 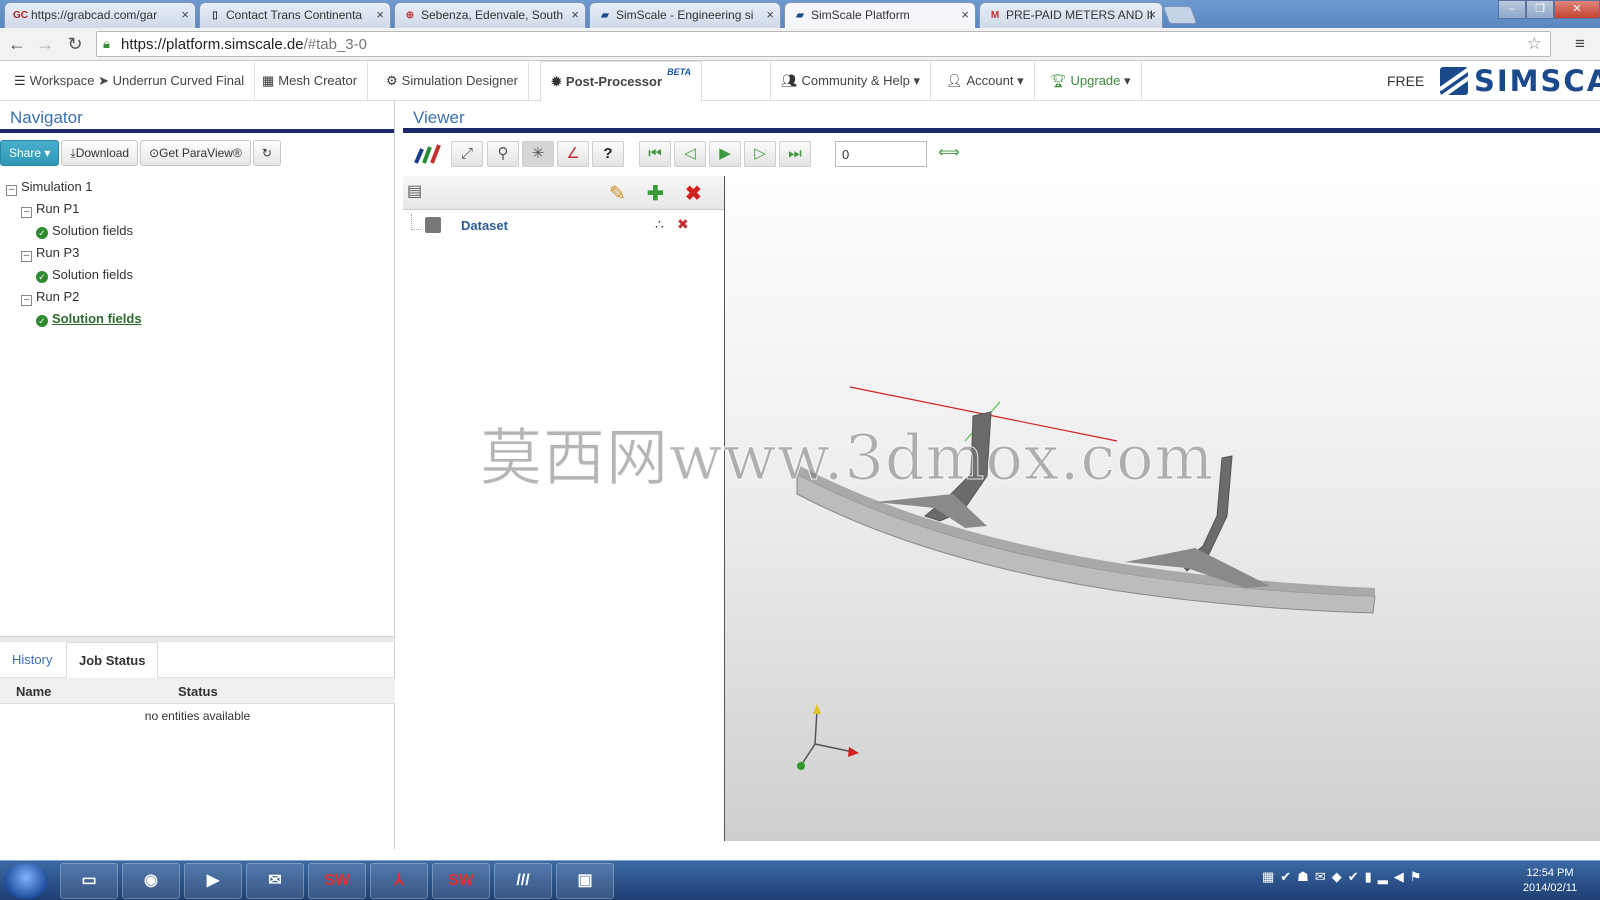 What do you see at coordinates (655, 154) in the screenshot?
I see `first-frame-icon: ⏮` at bounding box center [655, 154].